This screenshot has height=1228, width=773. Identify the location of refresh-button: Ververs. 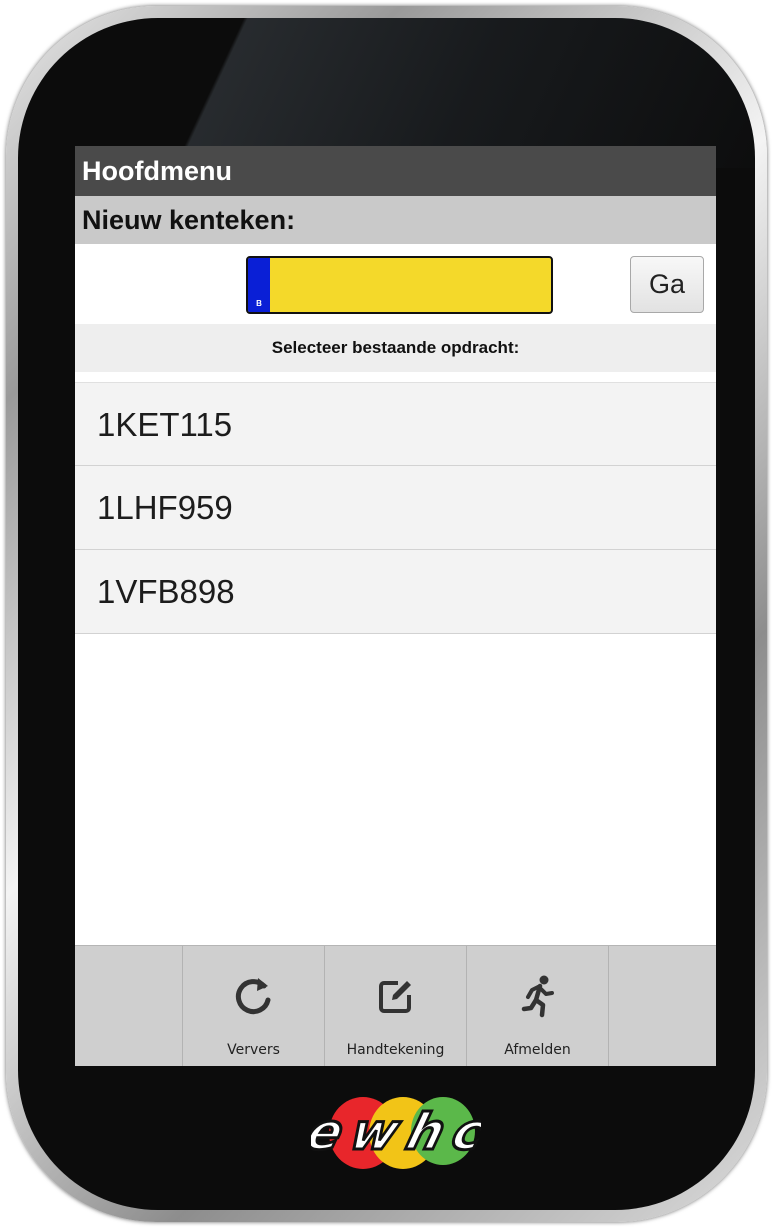
(253, 1006).